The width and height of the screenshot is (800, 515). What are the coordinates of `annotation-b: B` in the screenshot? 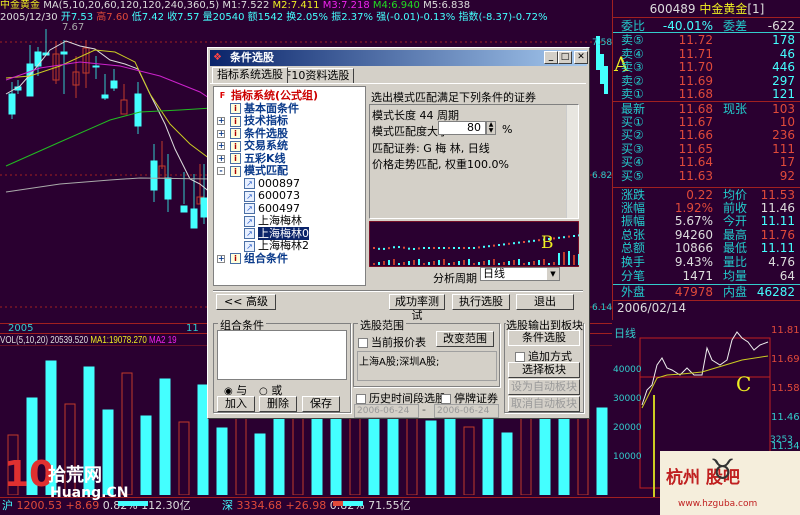 It's located at (547, 243).